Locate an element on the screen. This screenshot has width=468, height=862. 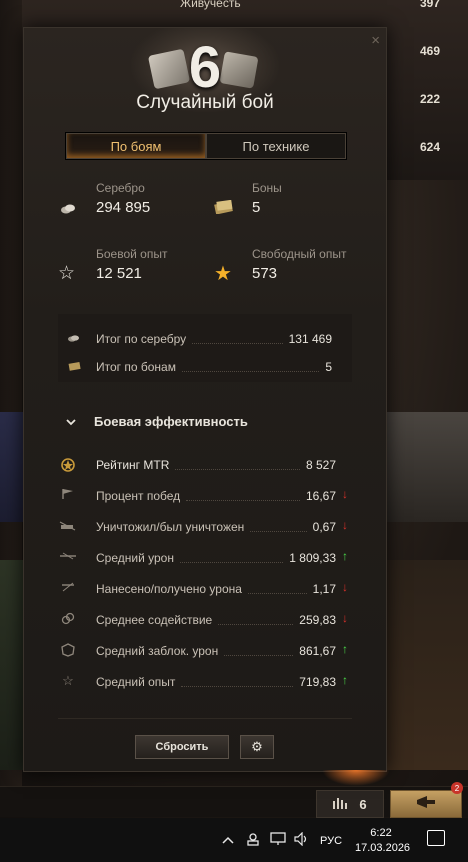
bonds-value: 5 is located at coordinates (256, 207).